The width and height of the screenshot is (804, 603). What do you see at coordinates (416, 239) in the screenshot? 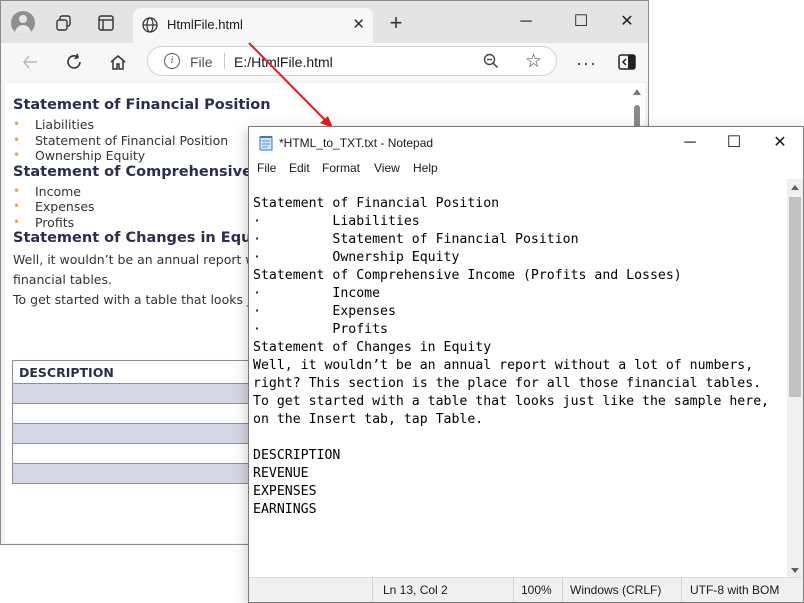
I see `notepad-line: · Statement of Financial Position` at bounding box center [416, 239].